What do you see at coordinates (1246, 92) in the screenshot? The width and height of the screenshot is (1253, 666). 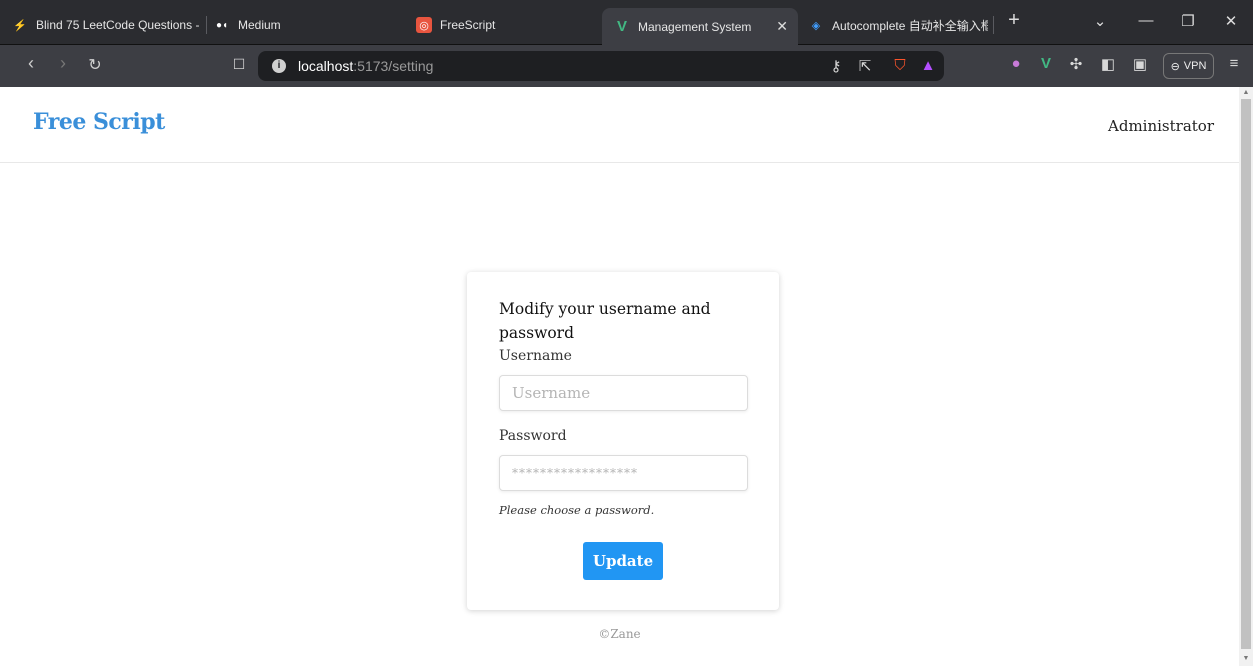 I see `scroll-up-icon: ▲` at bounding box center [1246, 92].